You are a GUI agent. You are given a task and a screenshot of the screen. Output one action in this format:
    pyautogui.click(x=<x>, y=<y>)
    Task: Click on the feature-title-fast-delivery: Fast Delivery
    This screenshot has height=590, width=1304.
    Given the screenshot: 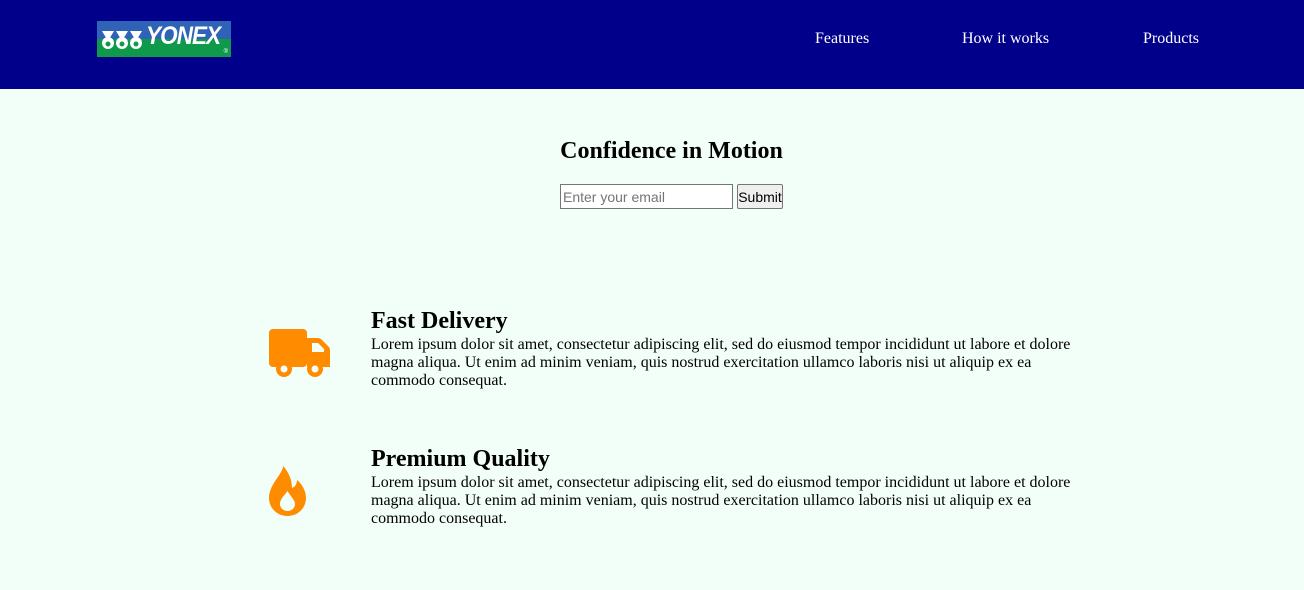 What is the action you would take?
    pyautogui.click(x=439, y=321)
    